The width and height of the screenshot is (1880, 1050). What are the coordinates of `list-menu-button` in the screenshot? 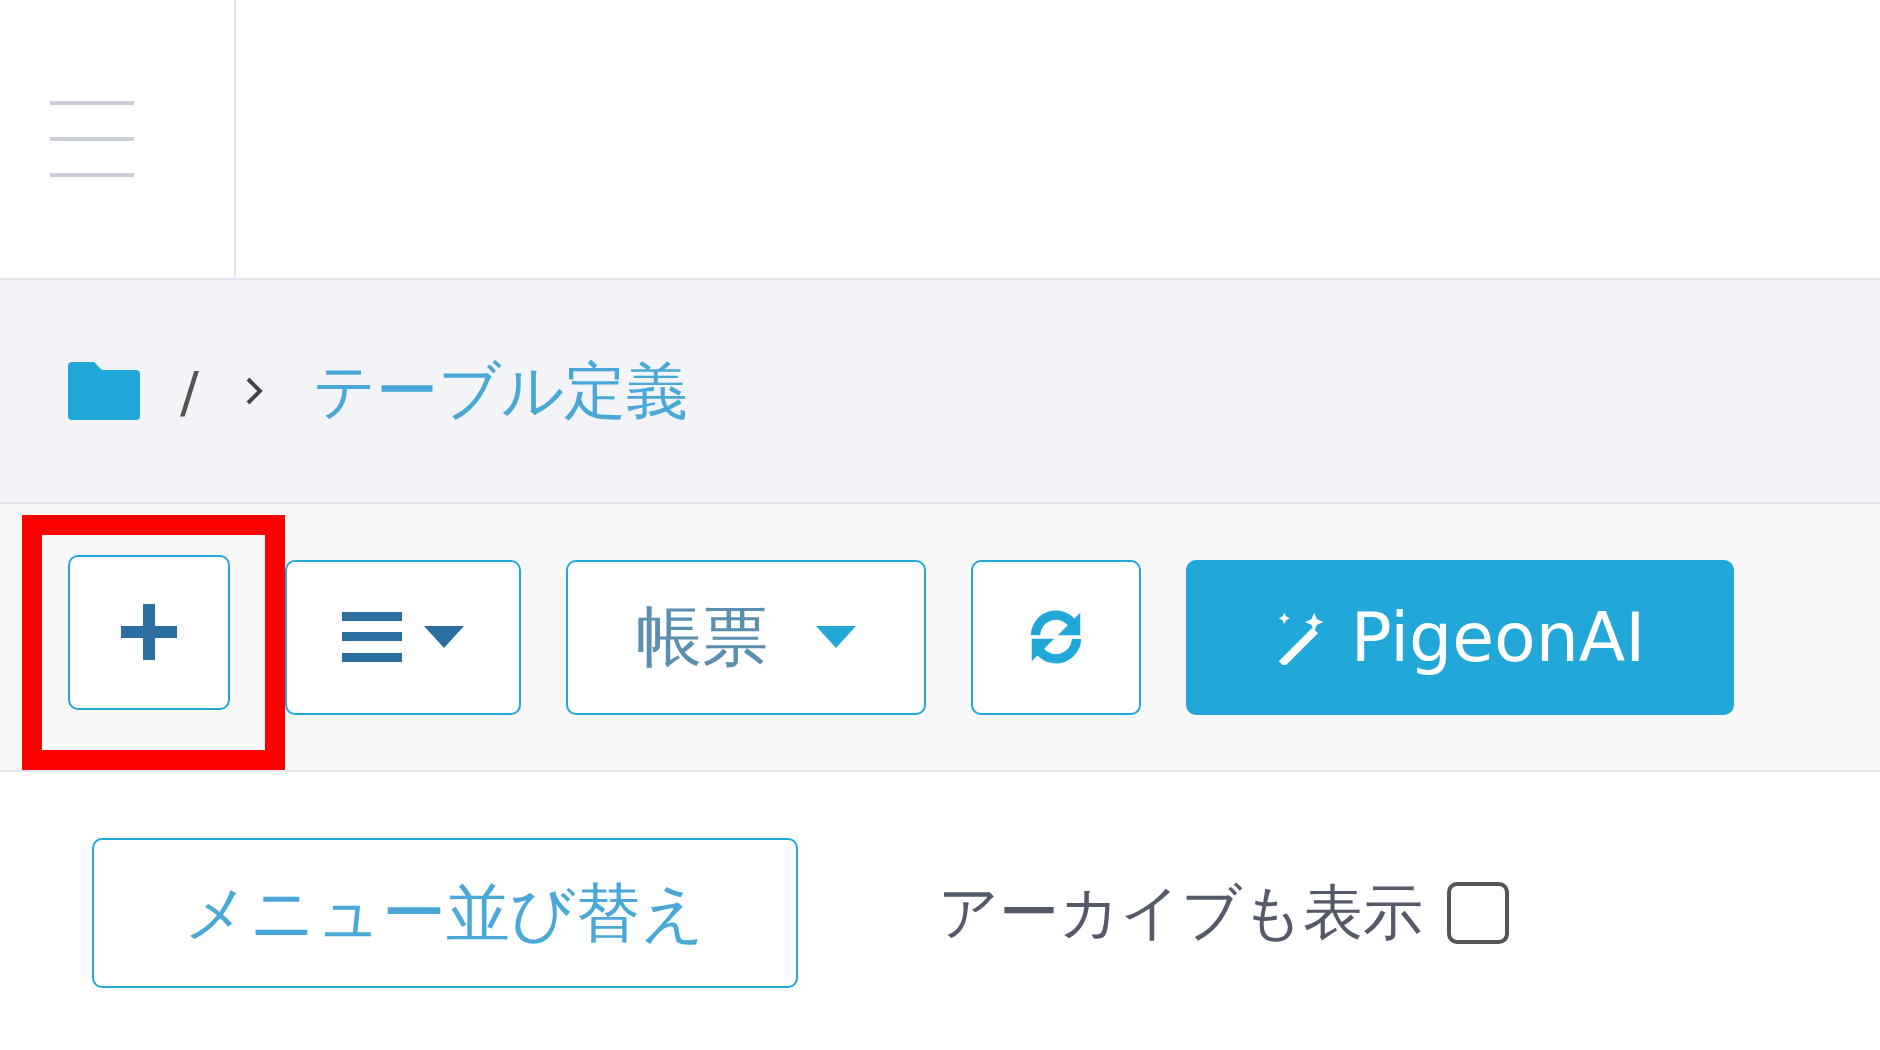 It's located at (403, 637).